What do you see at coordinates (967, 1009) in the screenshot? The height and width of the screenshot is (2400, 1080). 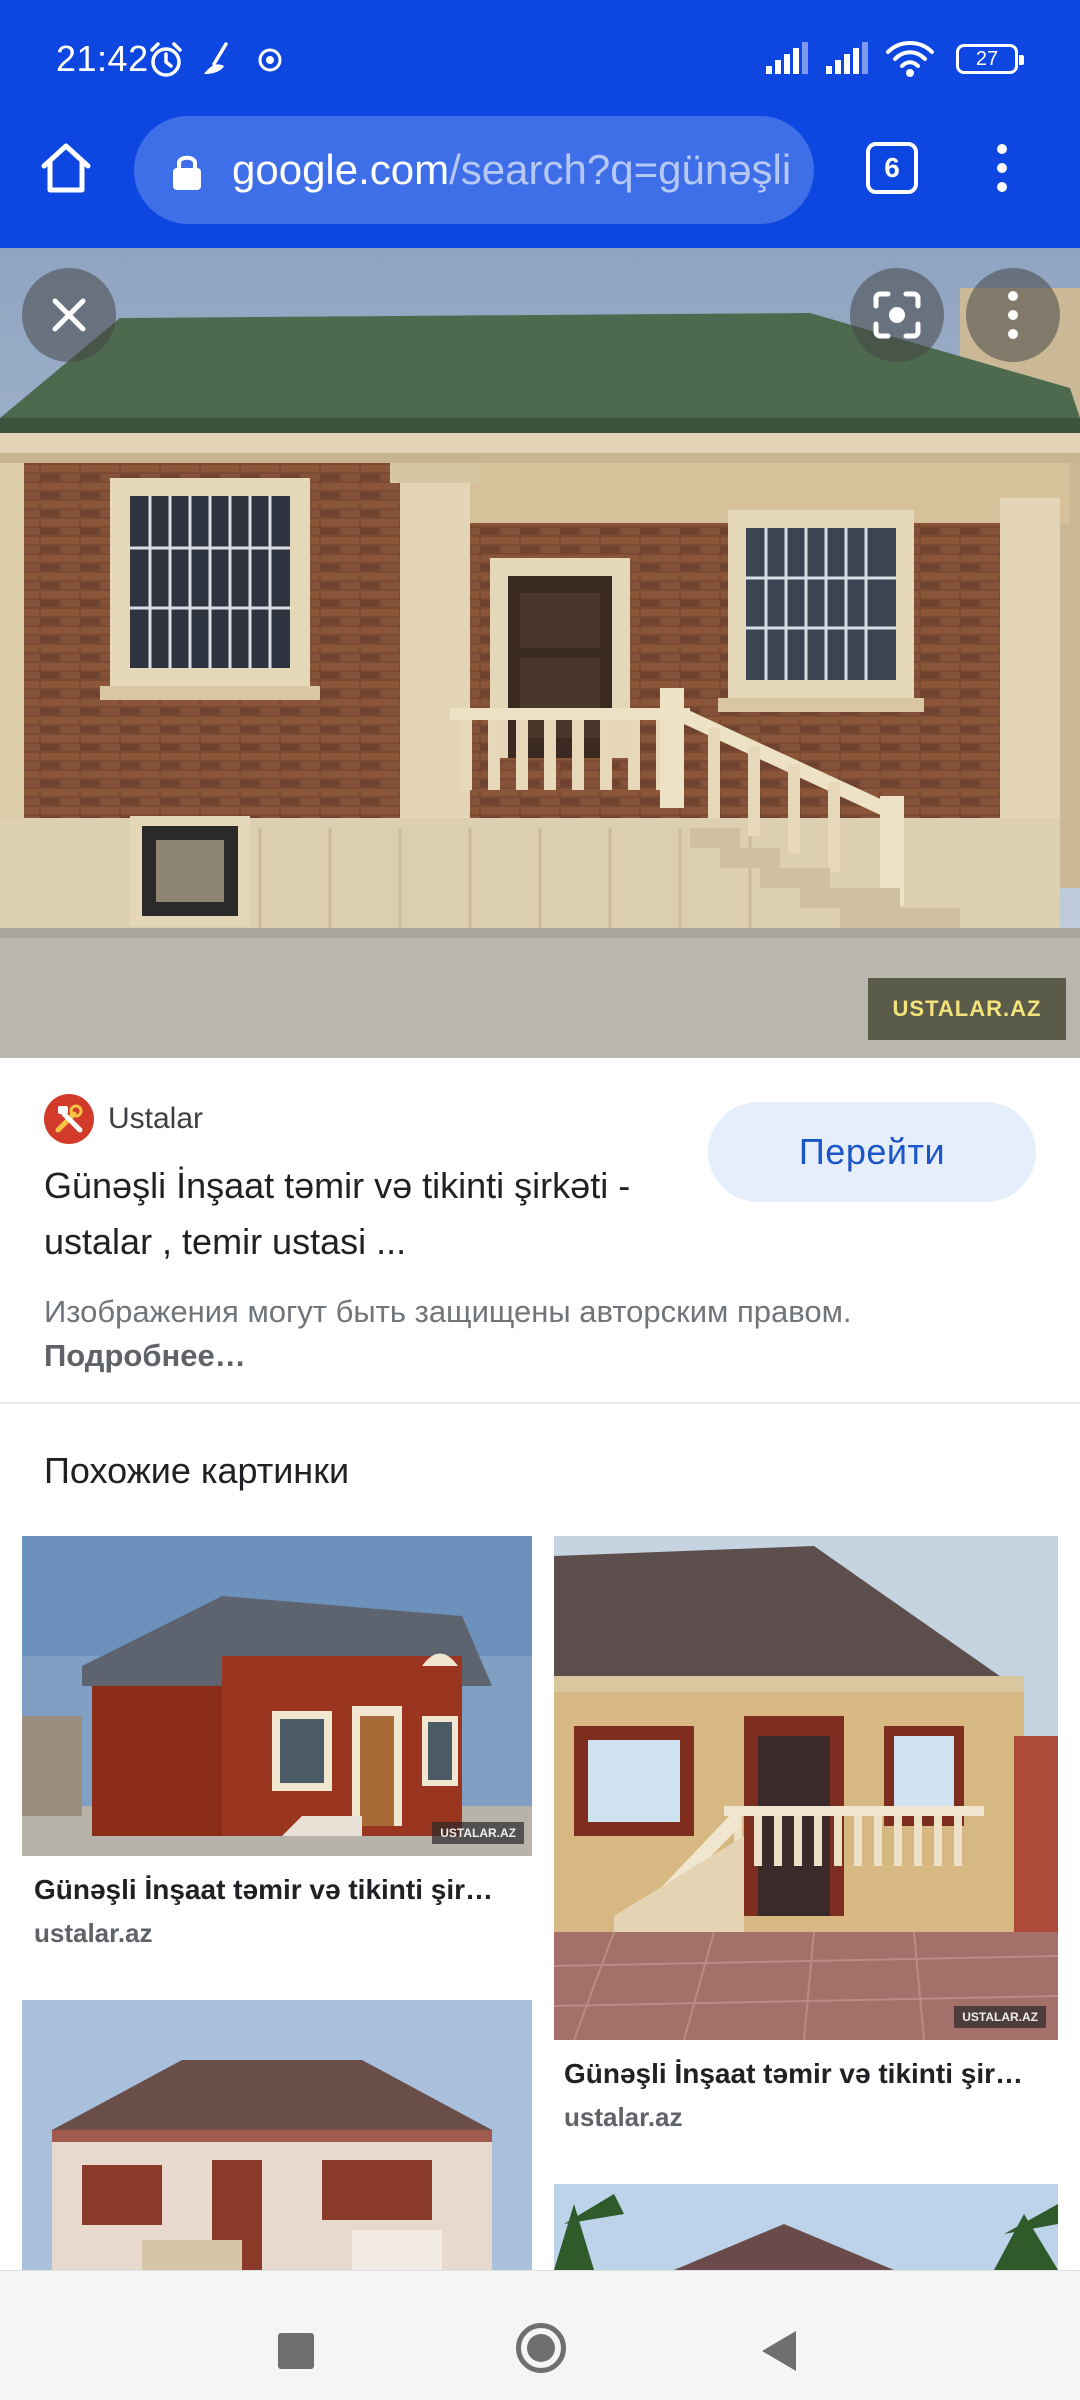 I see `image-watermark: USTALAR.AZ` at bounding box center [967, 1009].